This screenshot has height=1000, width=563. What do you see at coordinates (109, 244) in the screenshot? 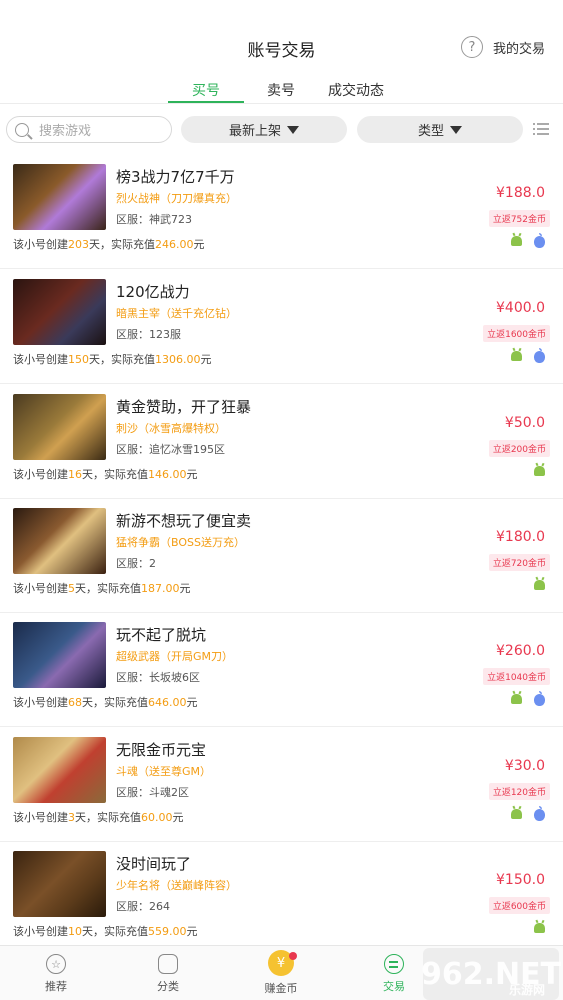
I see `listing-account-info: 该小号创建203天，实际充值246.00元` at bounding box center [109, 244].